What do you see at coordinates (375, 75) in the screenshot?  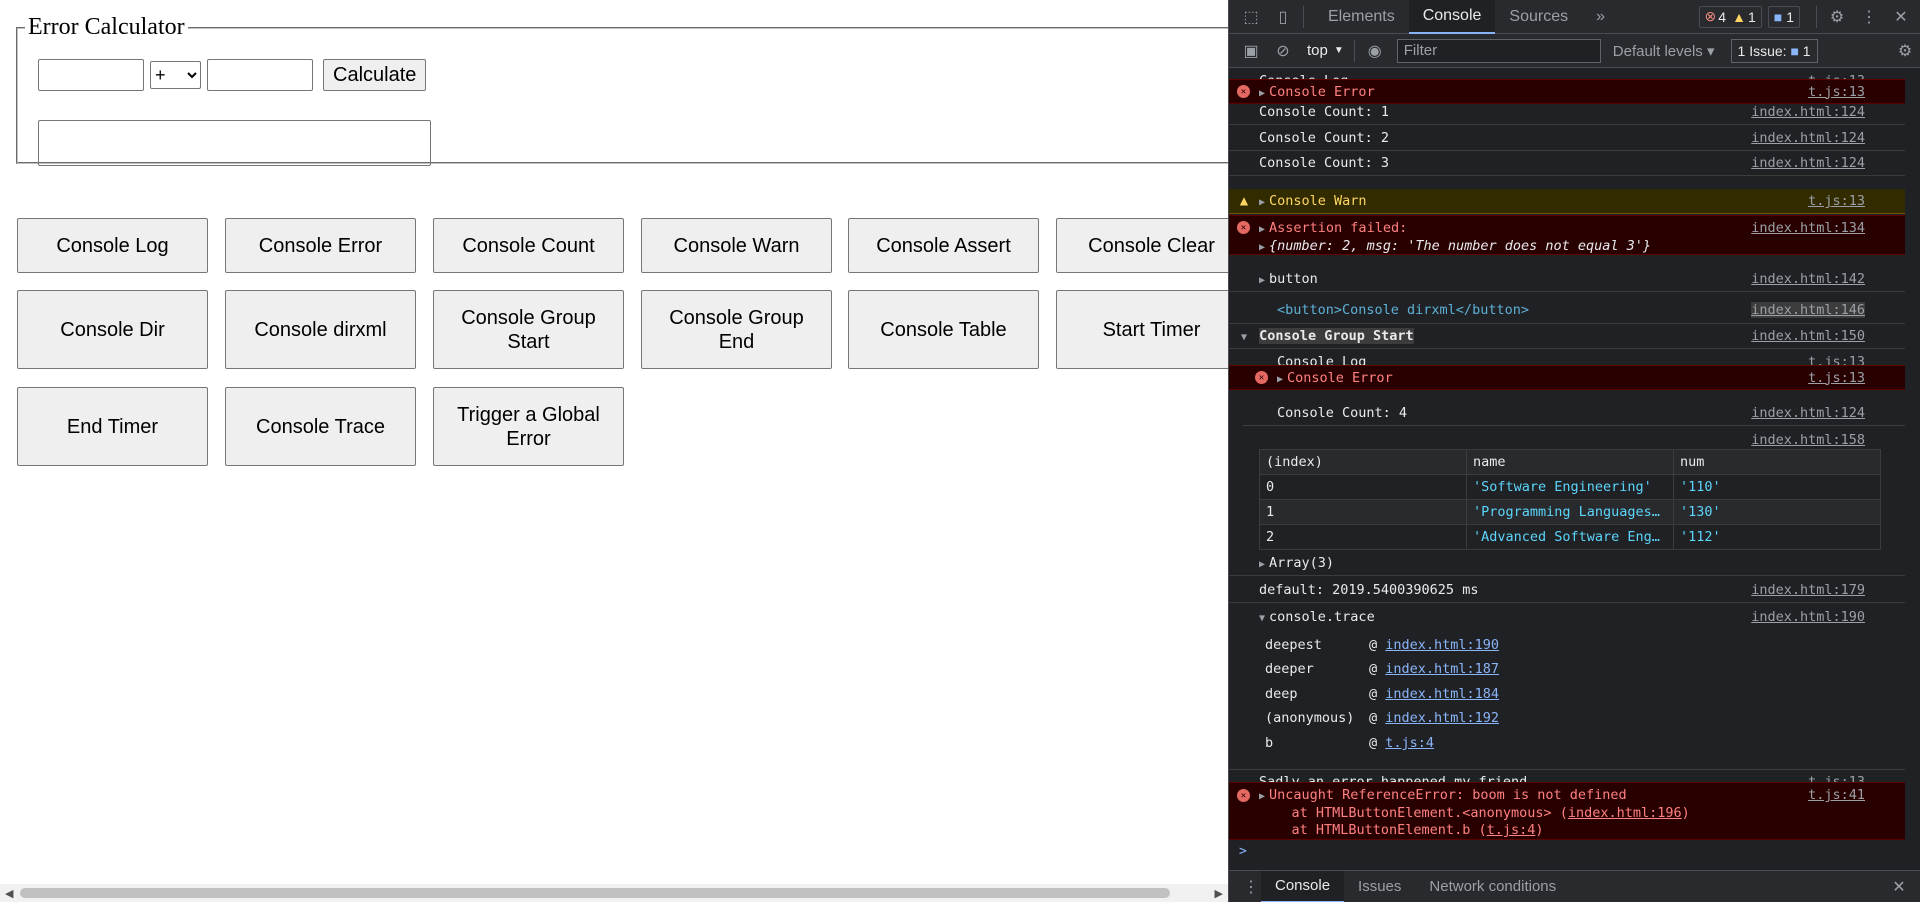 I see `calculate-button: Calculate` at bounding box center [375, 75].